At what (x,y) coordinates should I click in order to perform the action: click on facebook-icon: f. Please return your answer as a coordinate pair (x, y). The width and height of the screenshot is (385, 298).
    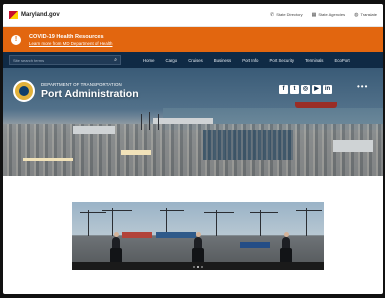
    Looking at the image, I should click on (283, 89).